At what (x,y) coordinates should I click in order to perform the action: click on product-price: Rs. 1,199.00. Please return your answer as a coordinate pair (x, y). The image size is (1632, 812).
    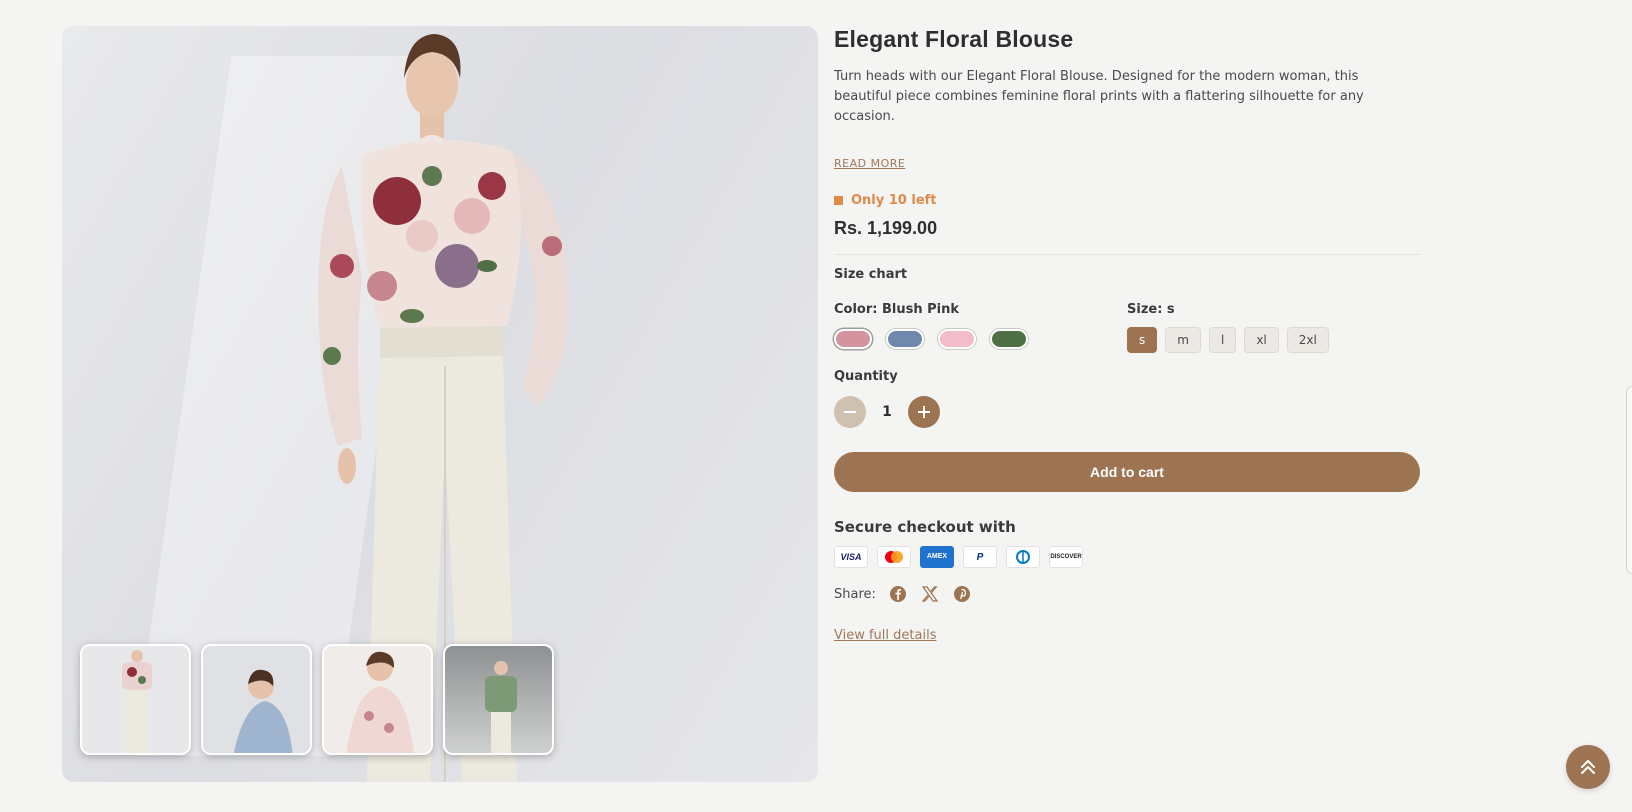
    Looking at the image, I should click on (886, 228).